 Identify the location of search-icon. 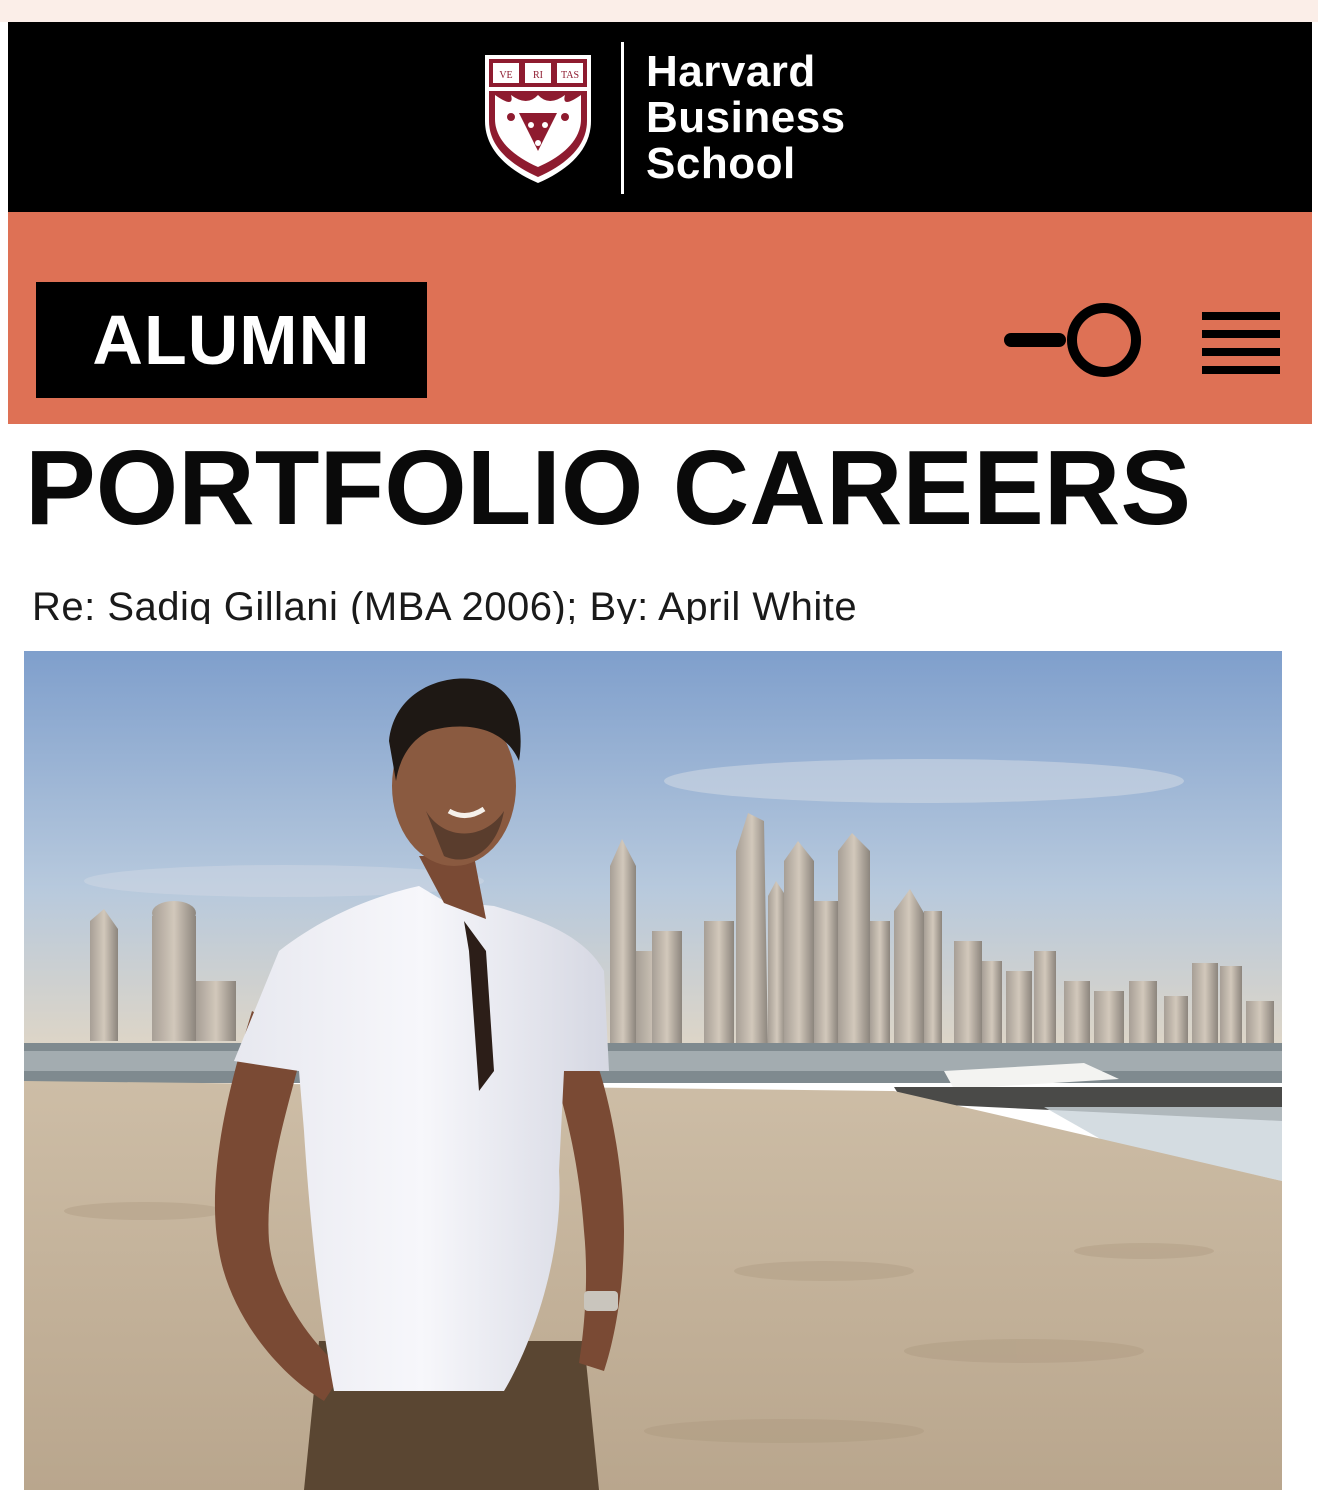
(1072, 340).